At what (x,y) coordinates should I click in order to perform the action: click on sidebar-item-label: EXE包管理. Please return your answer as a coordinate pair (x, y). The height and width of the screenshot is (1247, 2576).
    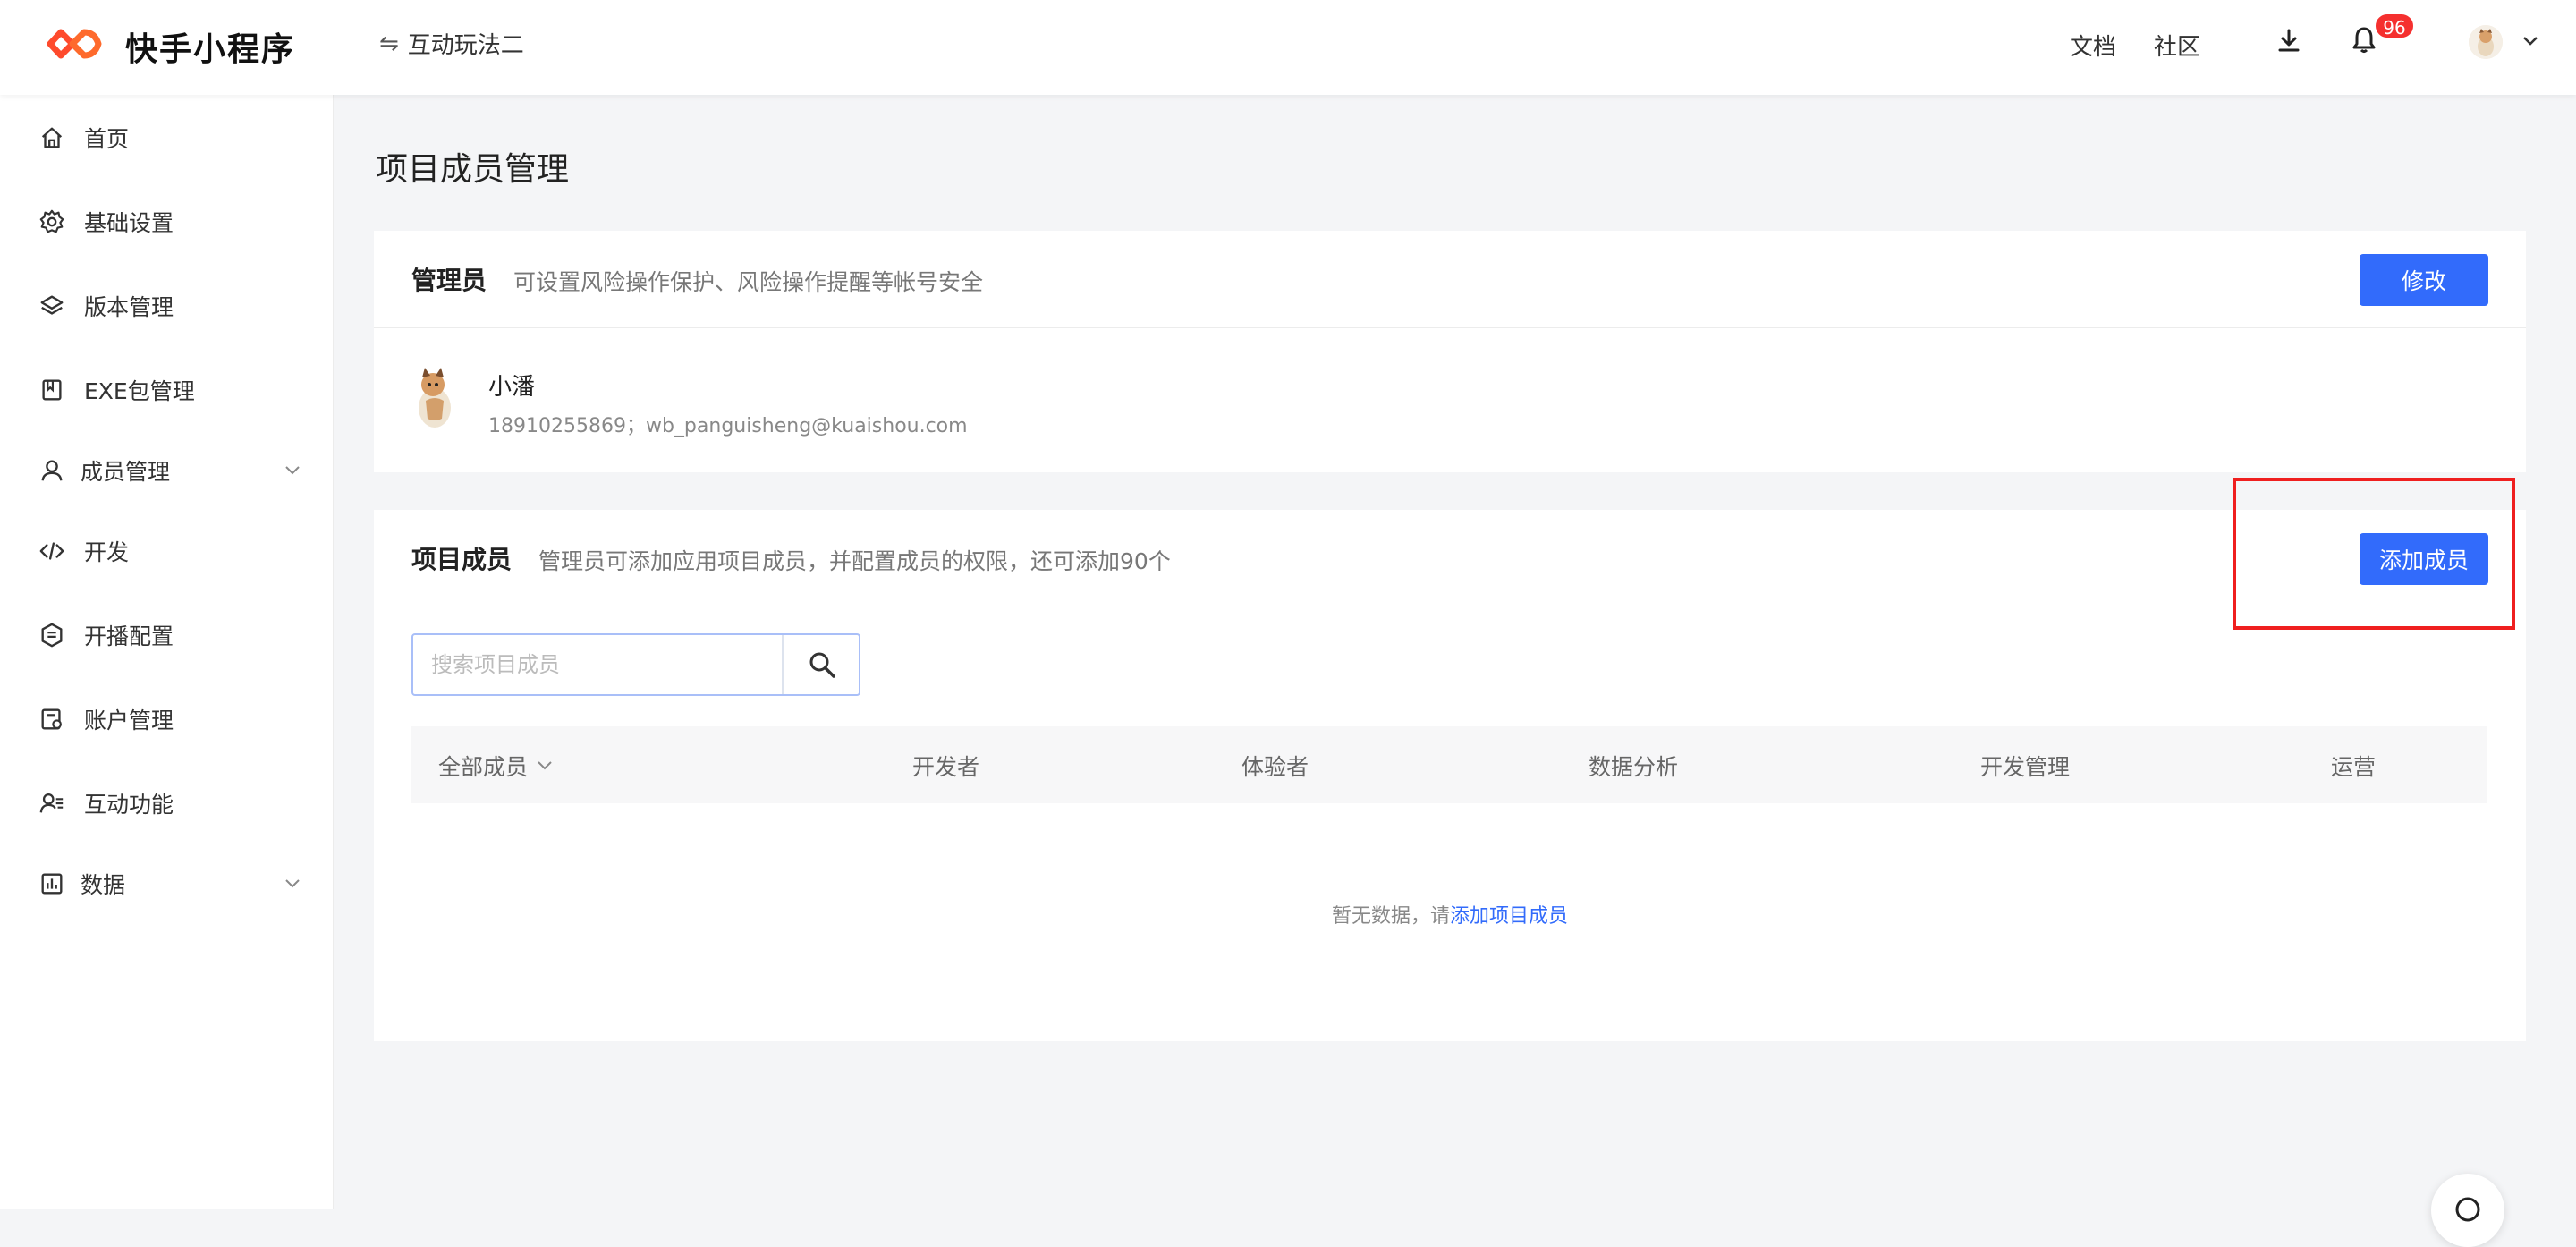
    Looking at the image, I should click on (139, 391).